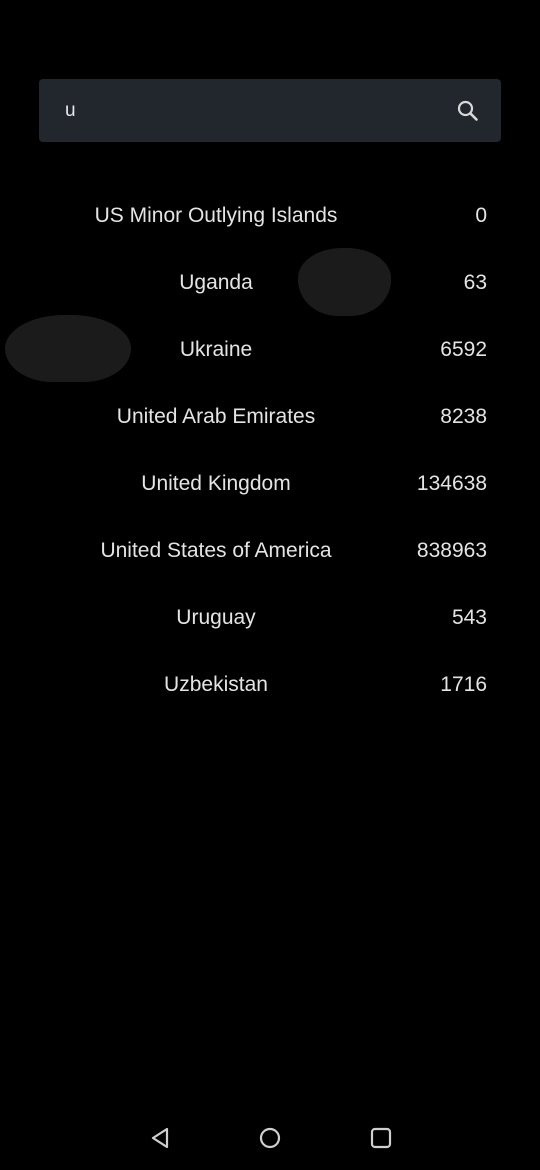 The image size is (540, 1170). I want to click on country-name: United States of America, so click(216, 550).